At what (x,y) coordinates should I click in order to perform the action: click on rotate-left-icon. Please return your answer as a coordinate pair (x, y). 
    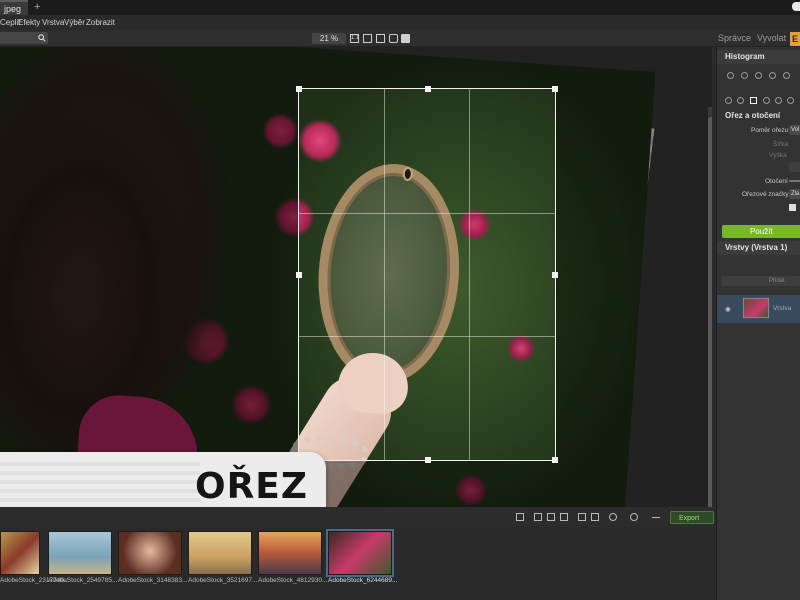
    Looking at the image, I should click on (613, 517).